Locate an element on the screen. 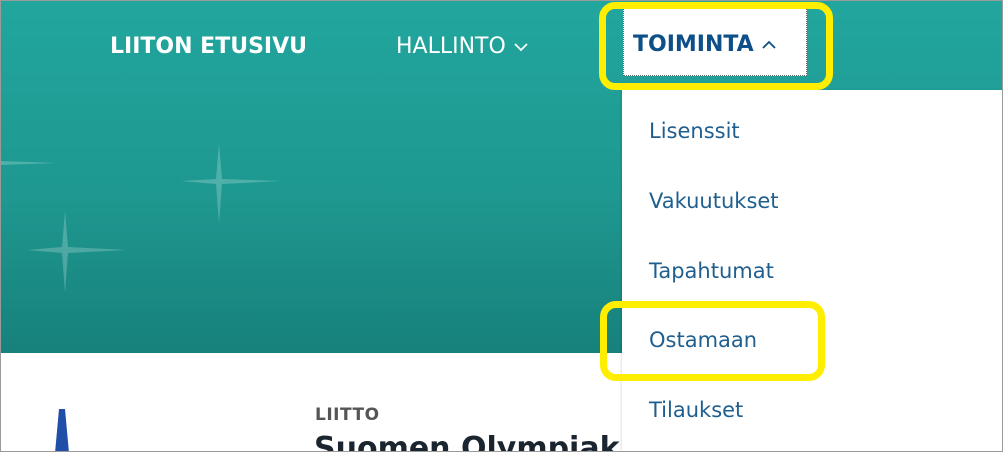 The width and height of the screenshot is (1003, 452). menu-item-ostamaan: Ostamaan is located at coordinates (703, 340).